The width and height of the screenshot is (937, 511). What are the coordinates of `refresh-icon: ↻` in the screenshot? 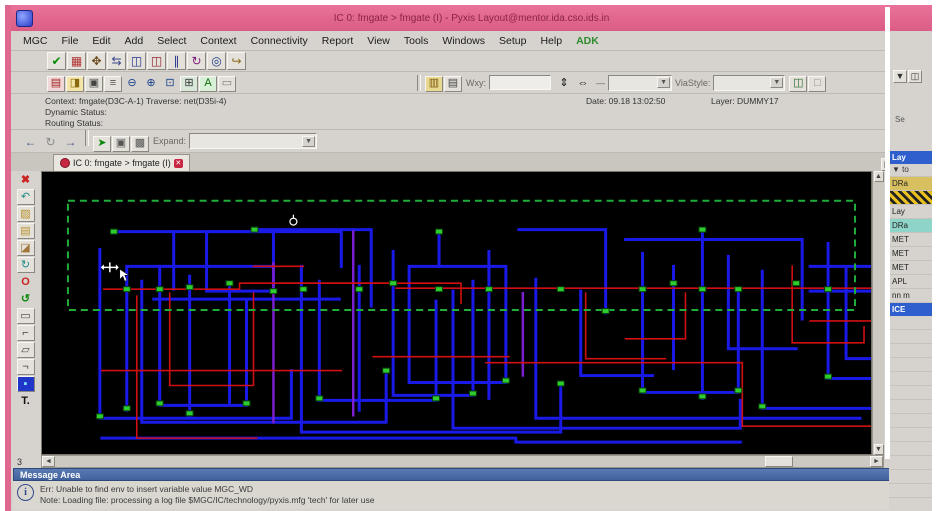 It's located at (50, 142).